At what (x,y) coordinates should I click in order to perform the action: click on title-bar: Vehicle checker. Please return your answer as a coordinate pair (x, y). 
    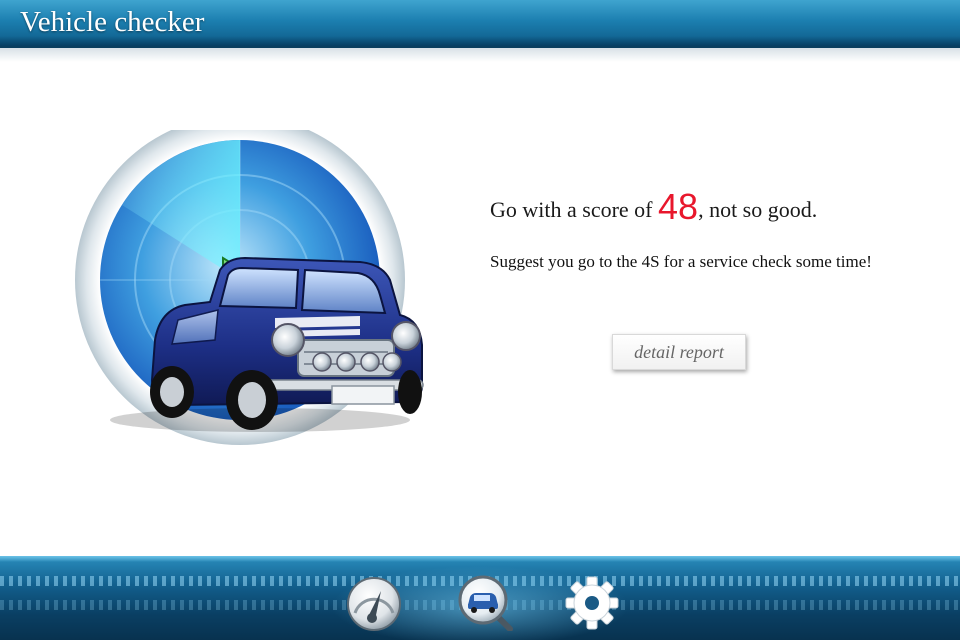
    Looking at the image, I should click on (480, 24).